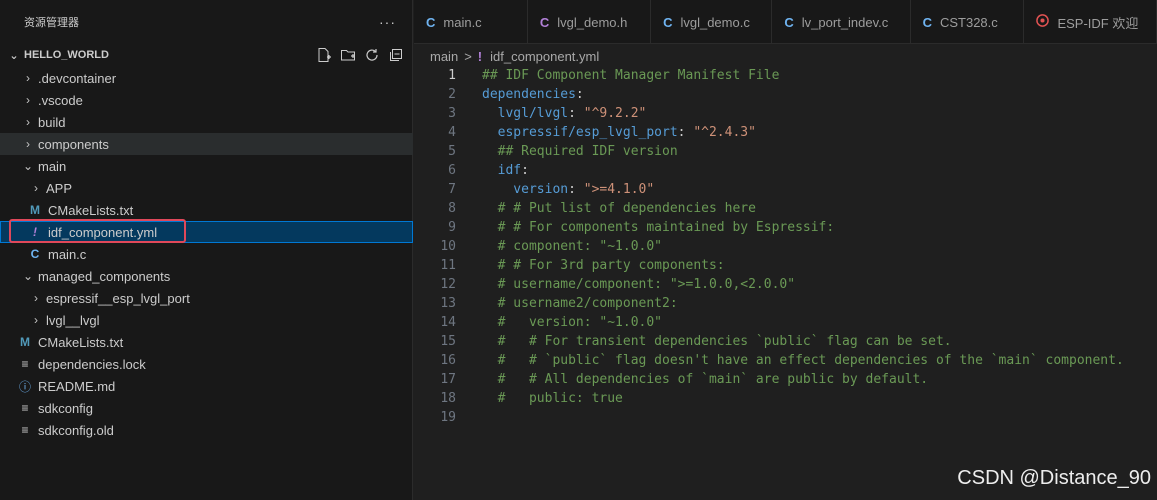 This screenshot has width=1157, height=500. What do you see at coordinates (785, 113) in the screenshot?
I see `code-line: 3 lvgl/lvgl: "^9.2.2"` at bounding box center [785, 113].